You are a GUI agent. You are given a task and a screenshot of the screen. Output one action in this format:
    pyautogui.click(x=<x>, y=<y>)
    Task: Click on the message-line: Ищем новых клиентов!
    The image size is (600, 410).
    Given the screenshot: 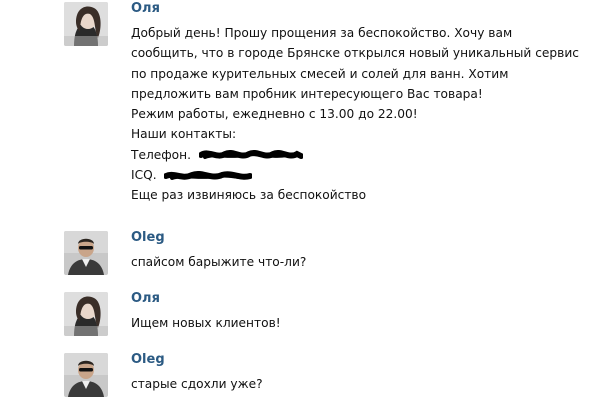 What is the action you would take?
    pyautogui.click(x=206, y=323)
    